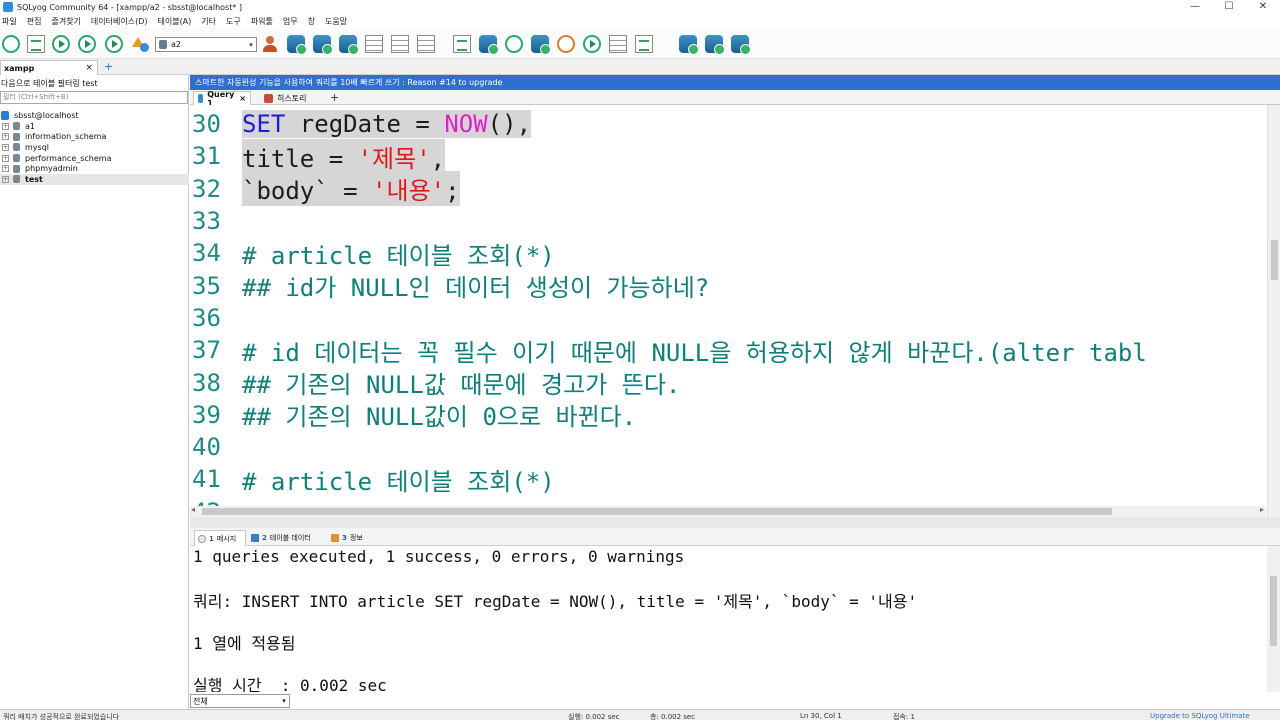 This screenshot has height=720, width=1280. I want to click on code-line: 34 # article 테이블 조회(*), so click(728, 253).